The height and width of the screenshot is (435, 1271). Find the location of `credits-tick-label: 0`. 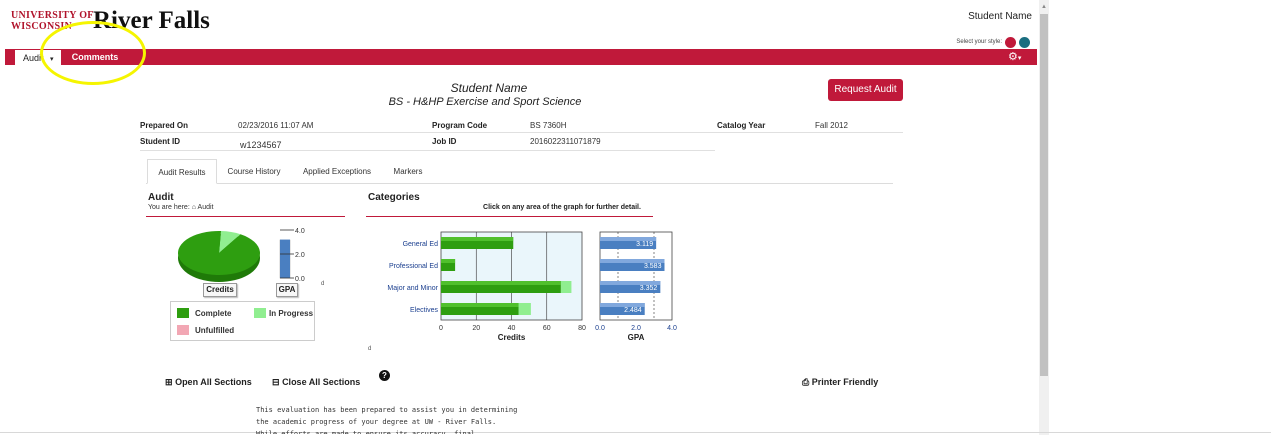

credits-tick-label: 0 is located at coordinates (441, 328).